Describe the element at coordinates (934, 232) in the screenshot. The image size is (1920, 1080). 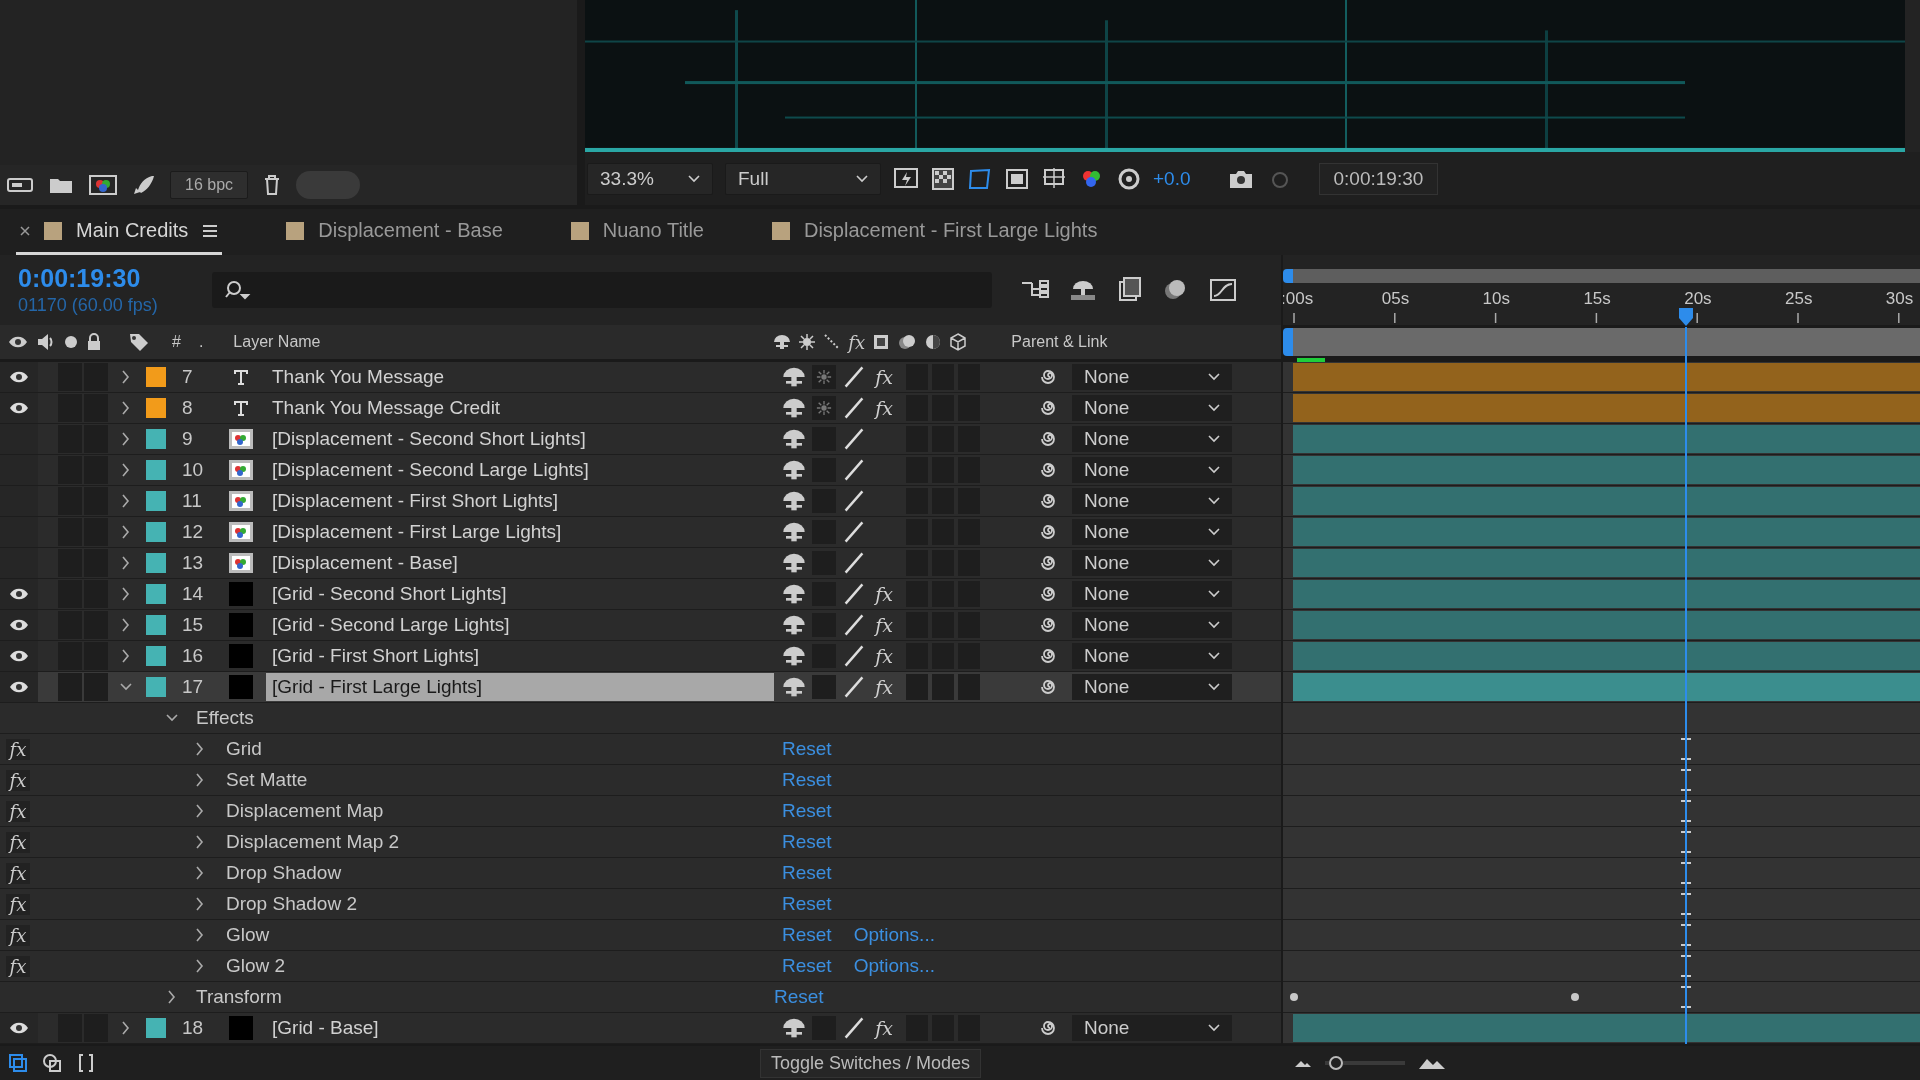
I see `composition-tab: Displacement - First Large Lights` at that location.